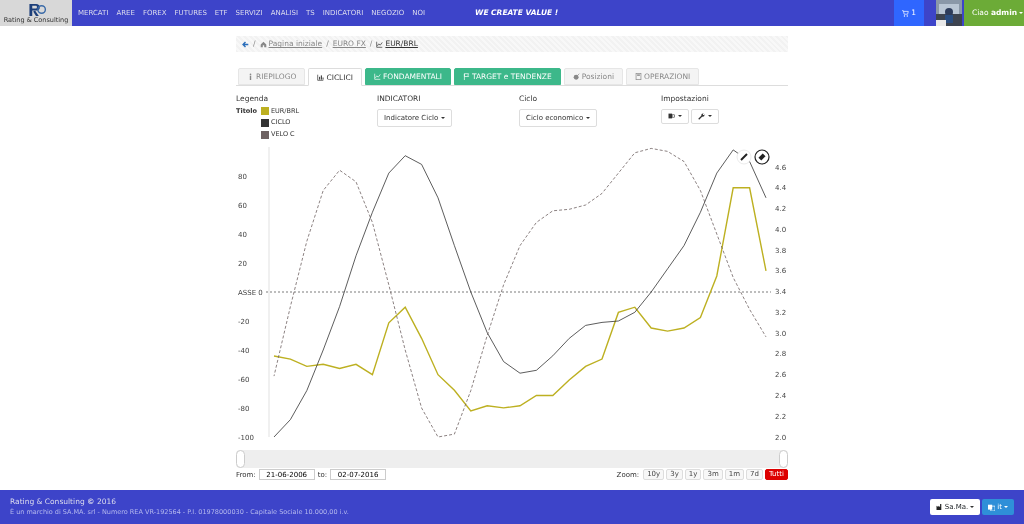  I want to click on bar-chart-icon, so click(321, 77).